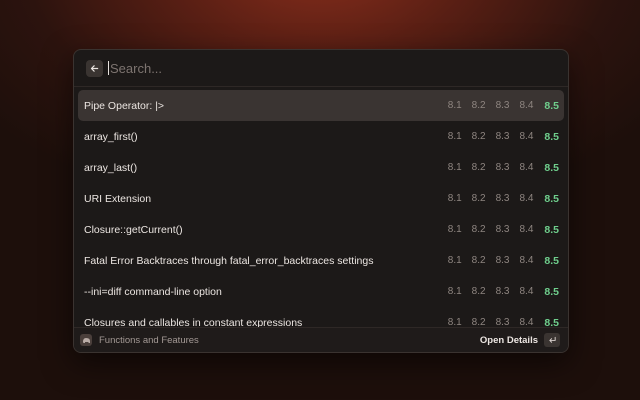  I want to click on footer-title: Functions and Features, so click(149, 340).